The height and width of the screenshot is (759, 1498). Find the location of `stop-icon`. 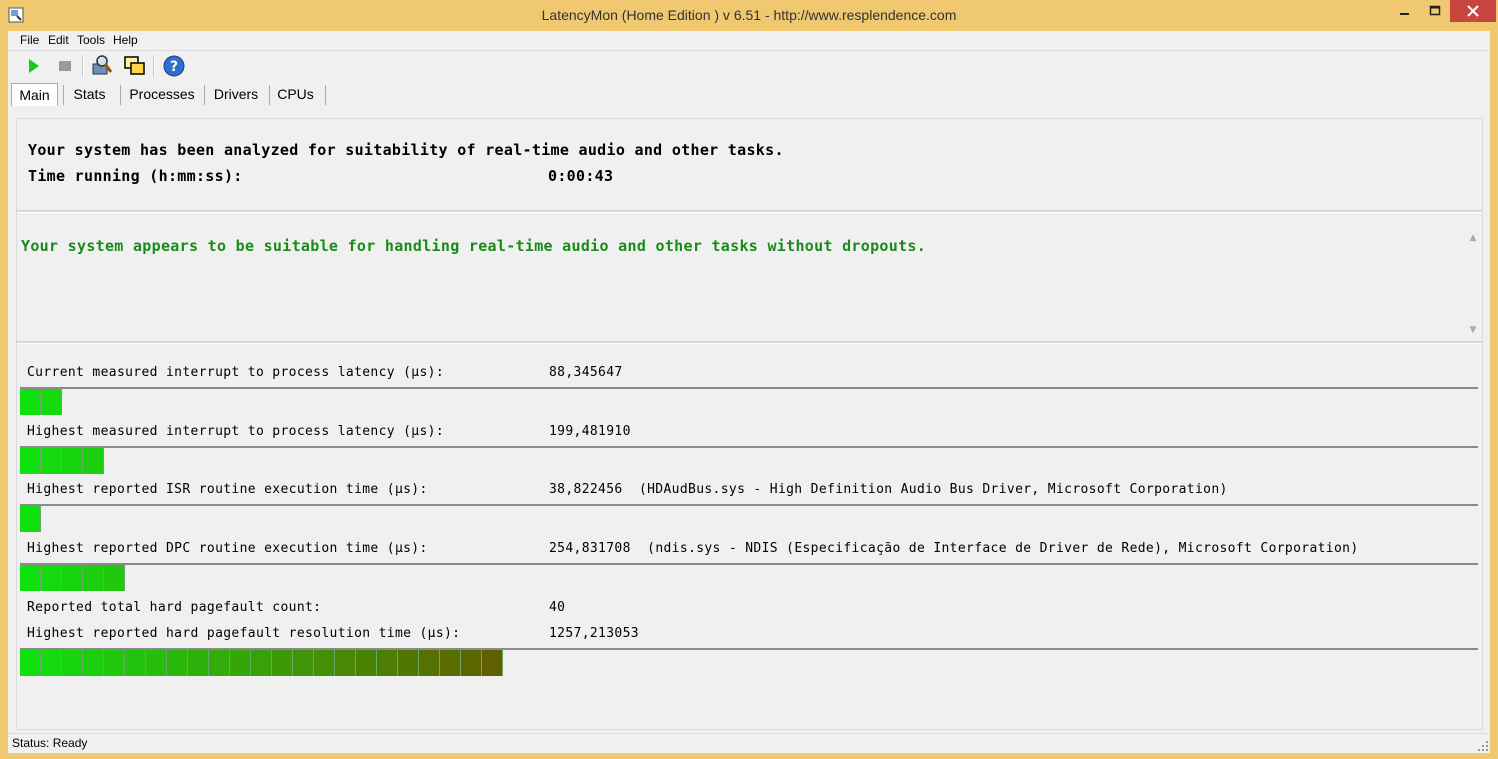

stop-icon is located at coordinates (65, 66).